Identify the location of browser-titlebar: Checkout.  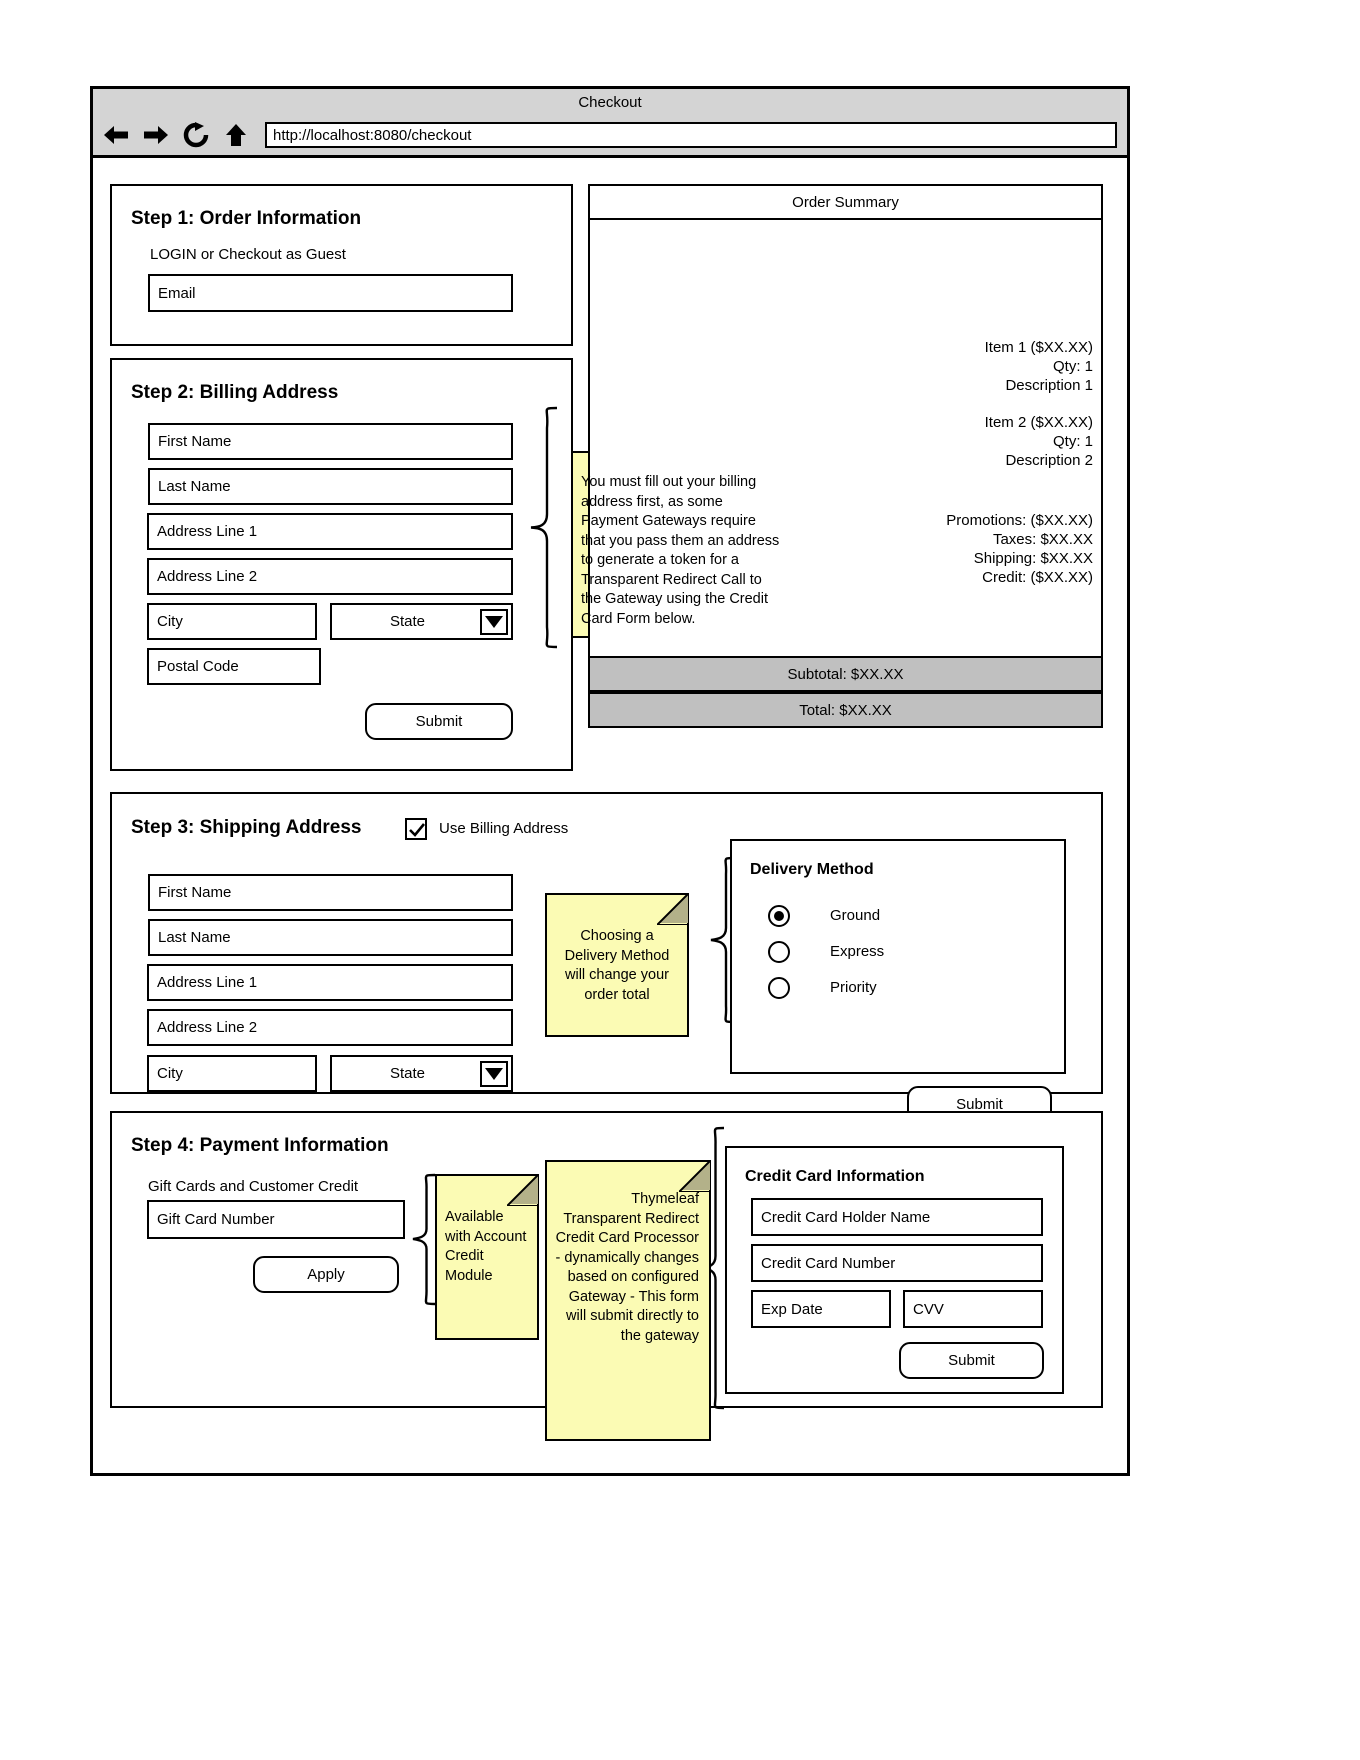
(610, 102).